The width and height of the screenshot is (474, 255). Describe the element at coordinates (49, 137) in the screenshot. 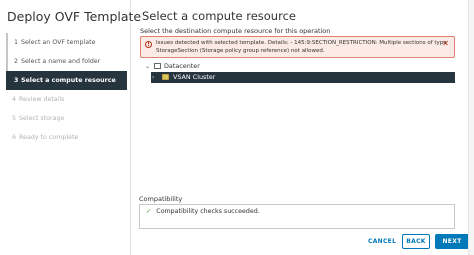

I see `step-label: Ready to complete` at that location.